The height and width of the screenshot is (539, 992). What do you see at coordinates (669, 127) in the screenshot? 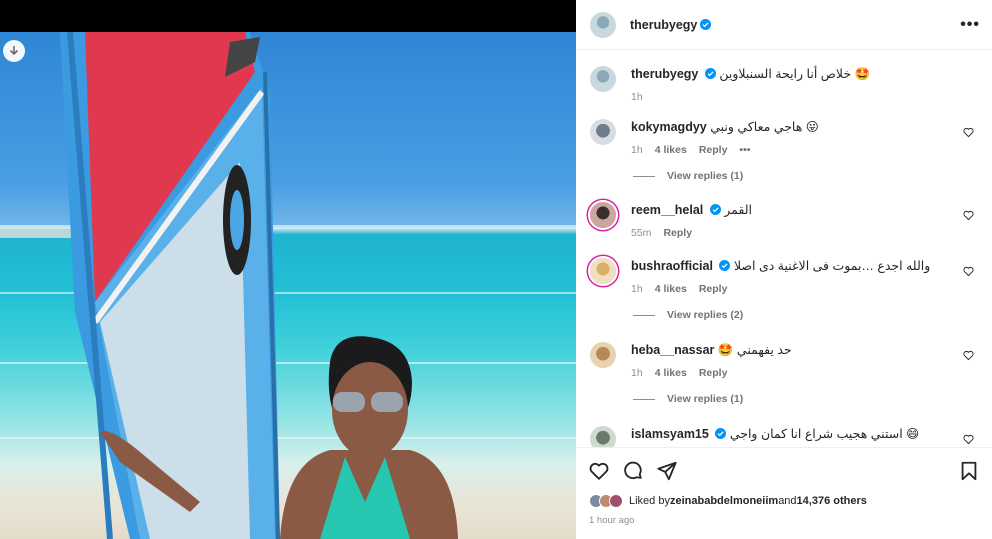
I see `comment-username: kokymagdyy` at bounding box center [669, 127].